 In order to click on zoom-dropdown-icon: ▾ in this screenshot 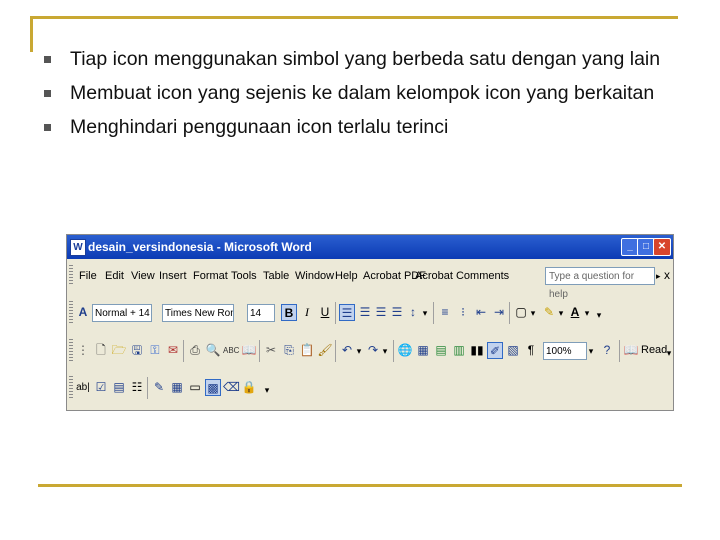, I will do `click(591, 351)`.